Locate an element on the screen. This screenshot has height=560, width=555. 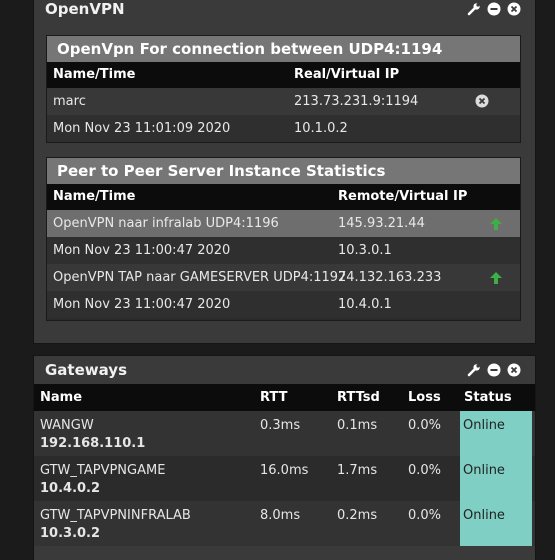
table-header: Name RTT RTTsd Loss Status is located at coordinates (284, 397).